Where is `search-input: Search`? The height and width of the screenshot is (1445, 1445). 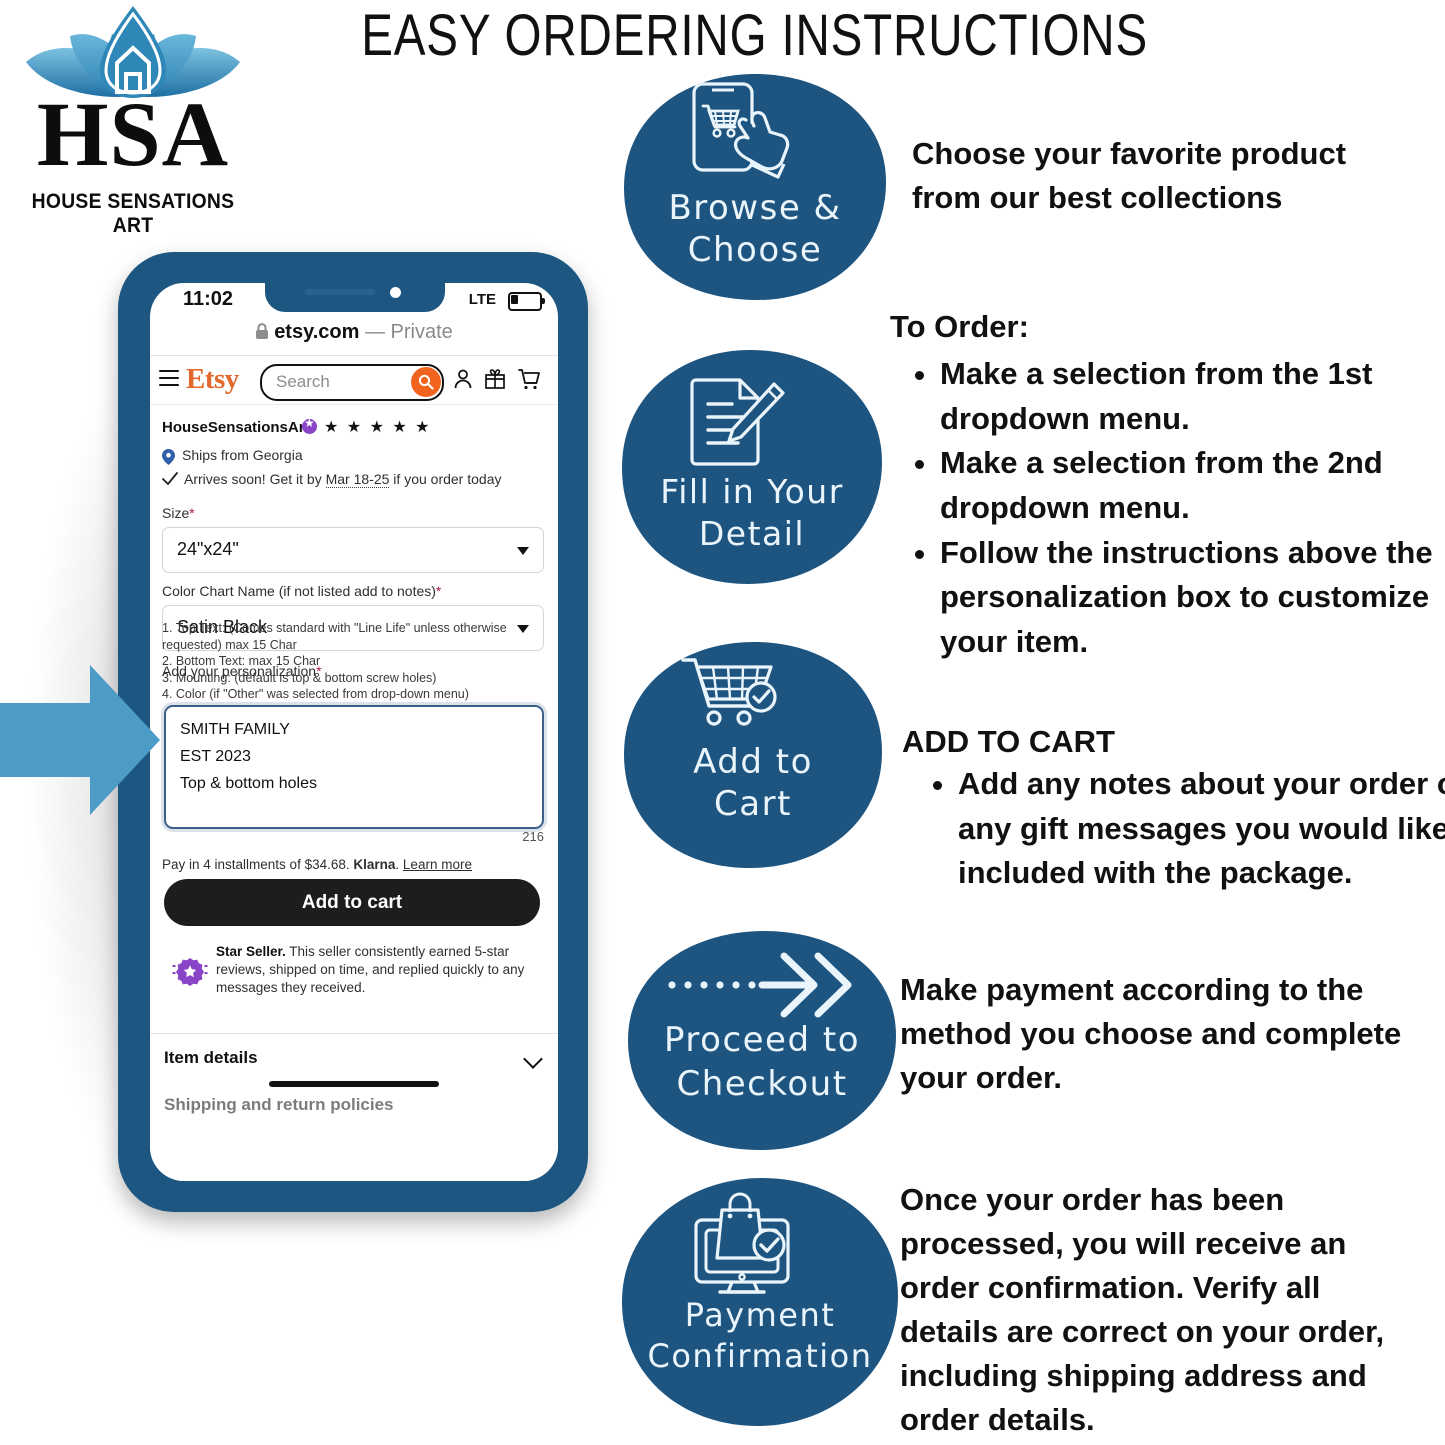
search-input: Search is located at coordinates (352, 382).